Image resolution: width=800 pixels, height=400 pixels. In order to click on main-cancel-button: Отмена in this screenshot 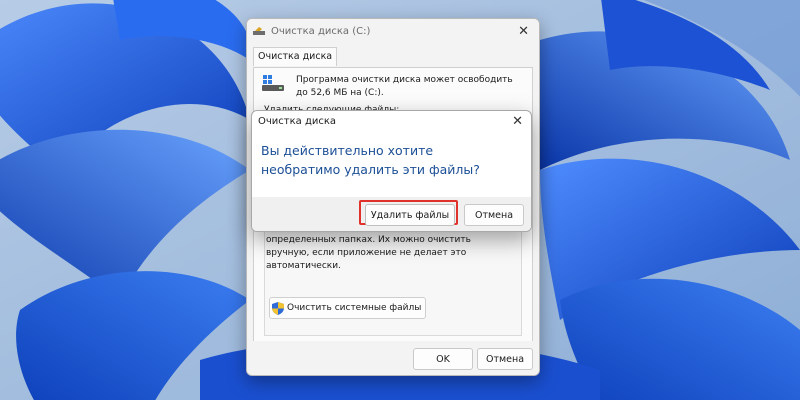, I will do `click(505, 359)`.